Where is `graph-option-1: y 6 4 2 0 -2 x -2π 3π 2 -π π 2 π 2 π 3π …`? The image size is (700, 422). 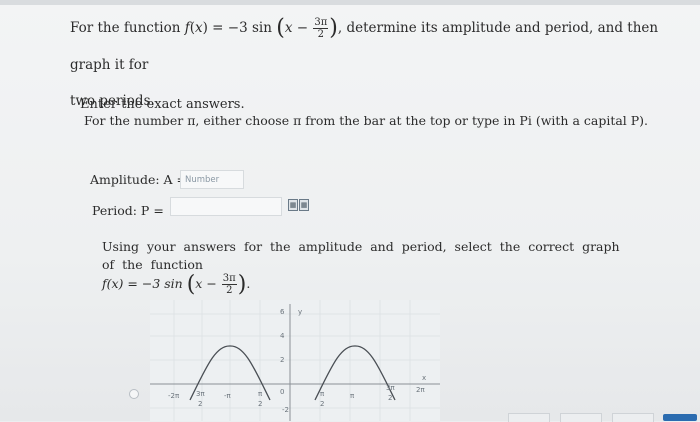 graph-option-1: y 6 4 2 0 -2 x -2π 3π 2 -π π 2 π 2 π 3π … is located at coordinates (295, 360).